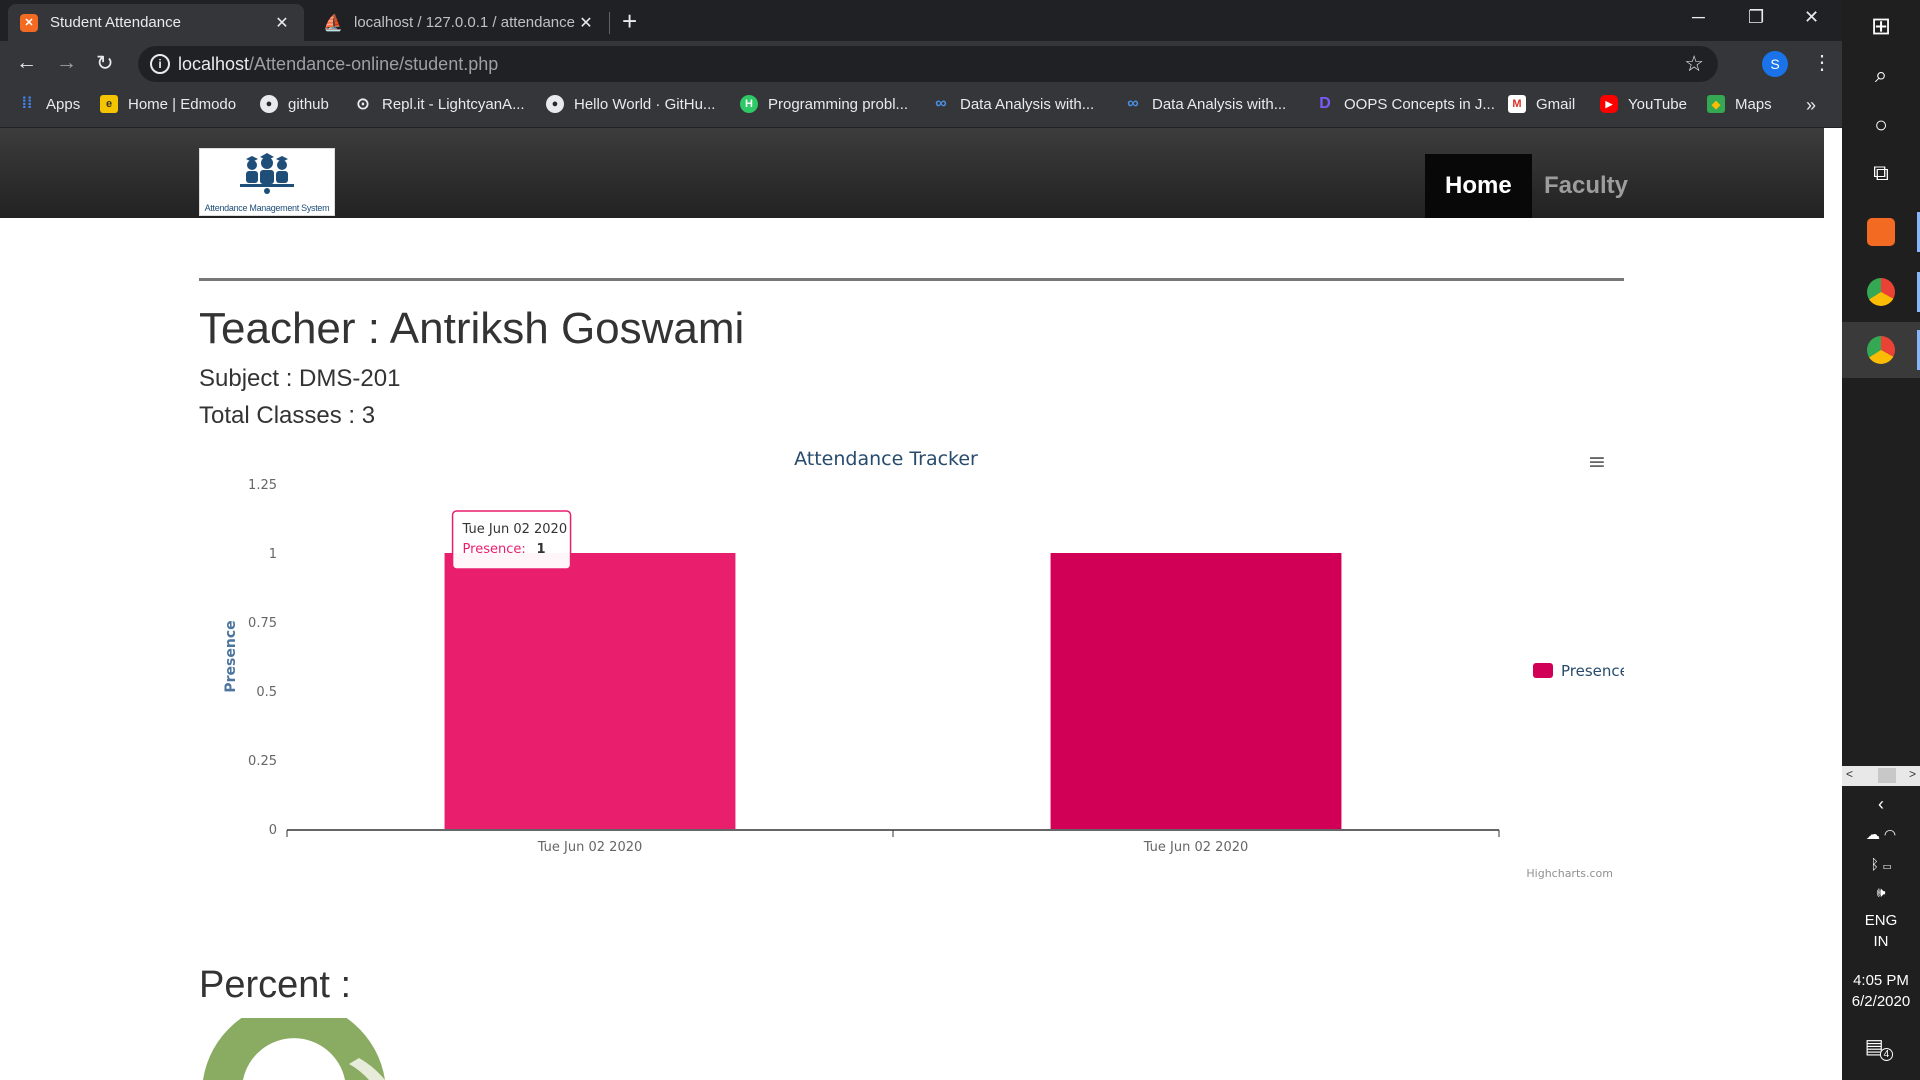 This screenshot has height=1080, width=1920. What do you see at coordinates (214, 64) in the screenshot?
I see `url-host: localhost` at bounding box center [214, 64].